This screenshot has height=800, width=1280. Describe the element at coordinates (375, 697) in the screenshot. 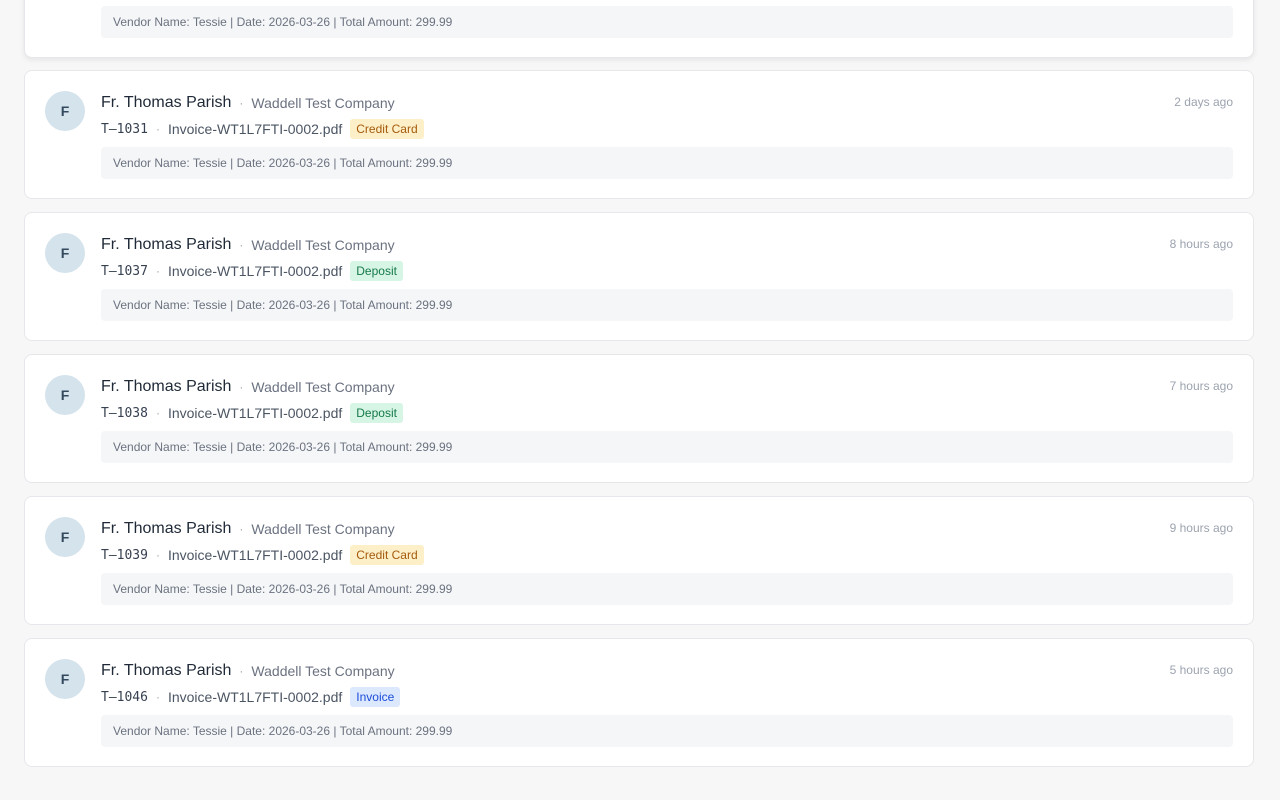

I see `type-badge: Invoice` at that location.